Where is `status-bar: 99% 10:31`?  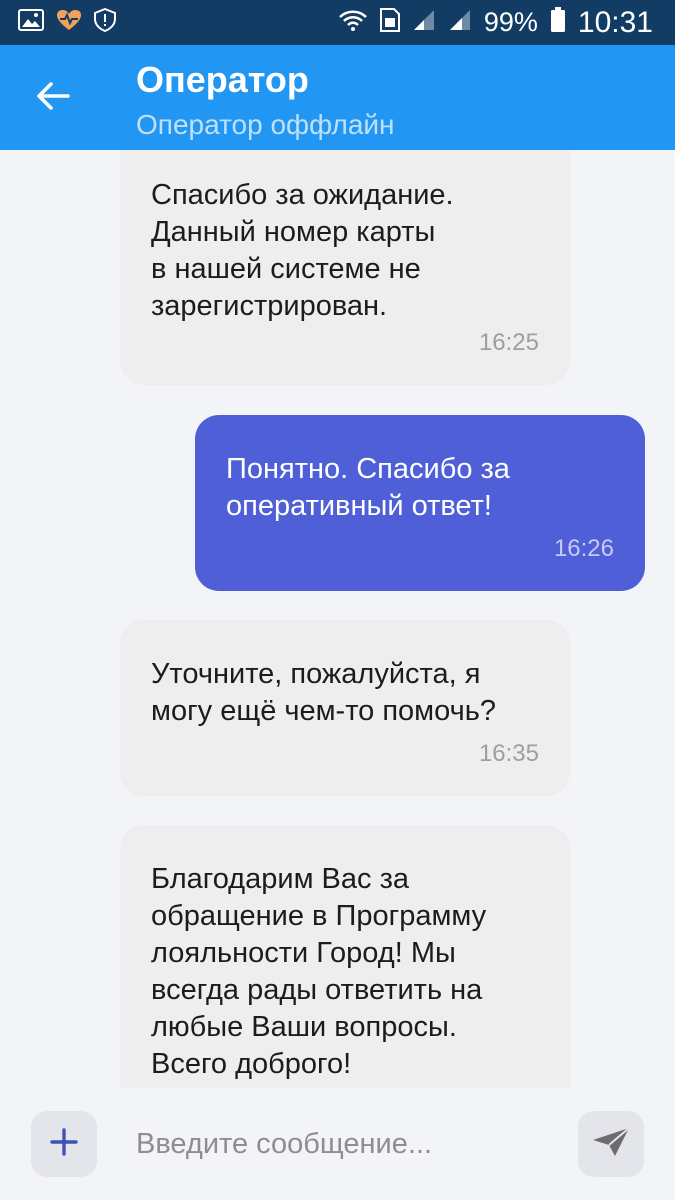 status-bar: 99% 10:31 is located at coordinates (337, 22).